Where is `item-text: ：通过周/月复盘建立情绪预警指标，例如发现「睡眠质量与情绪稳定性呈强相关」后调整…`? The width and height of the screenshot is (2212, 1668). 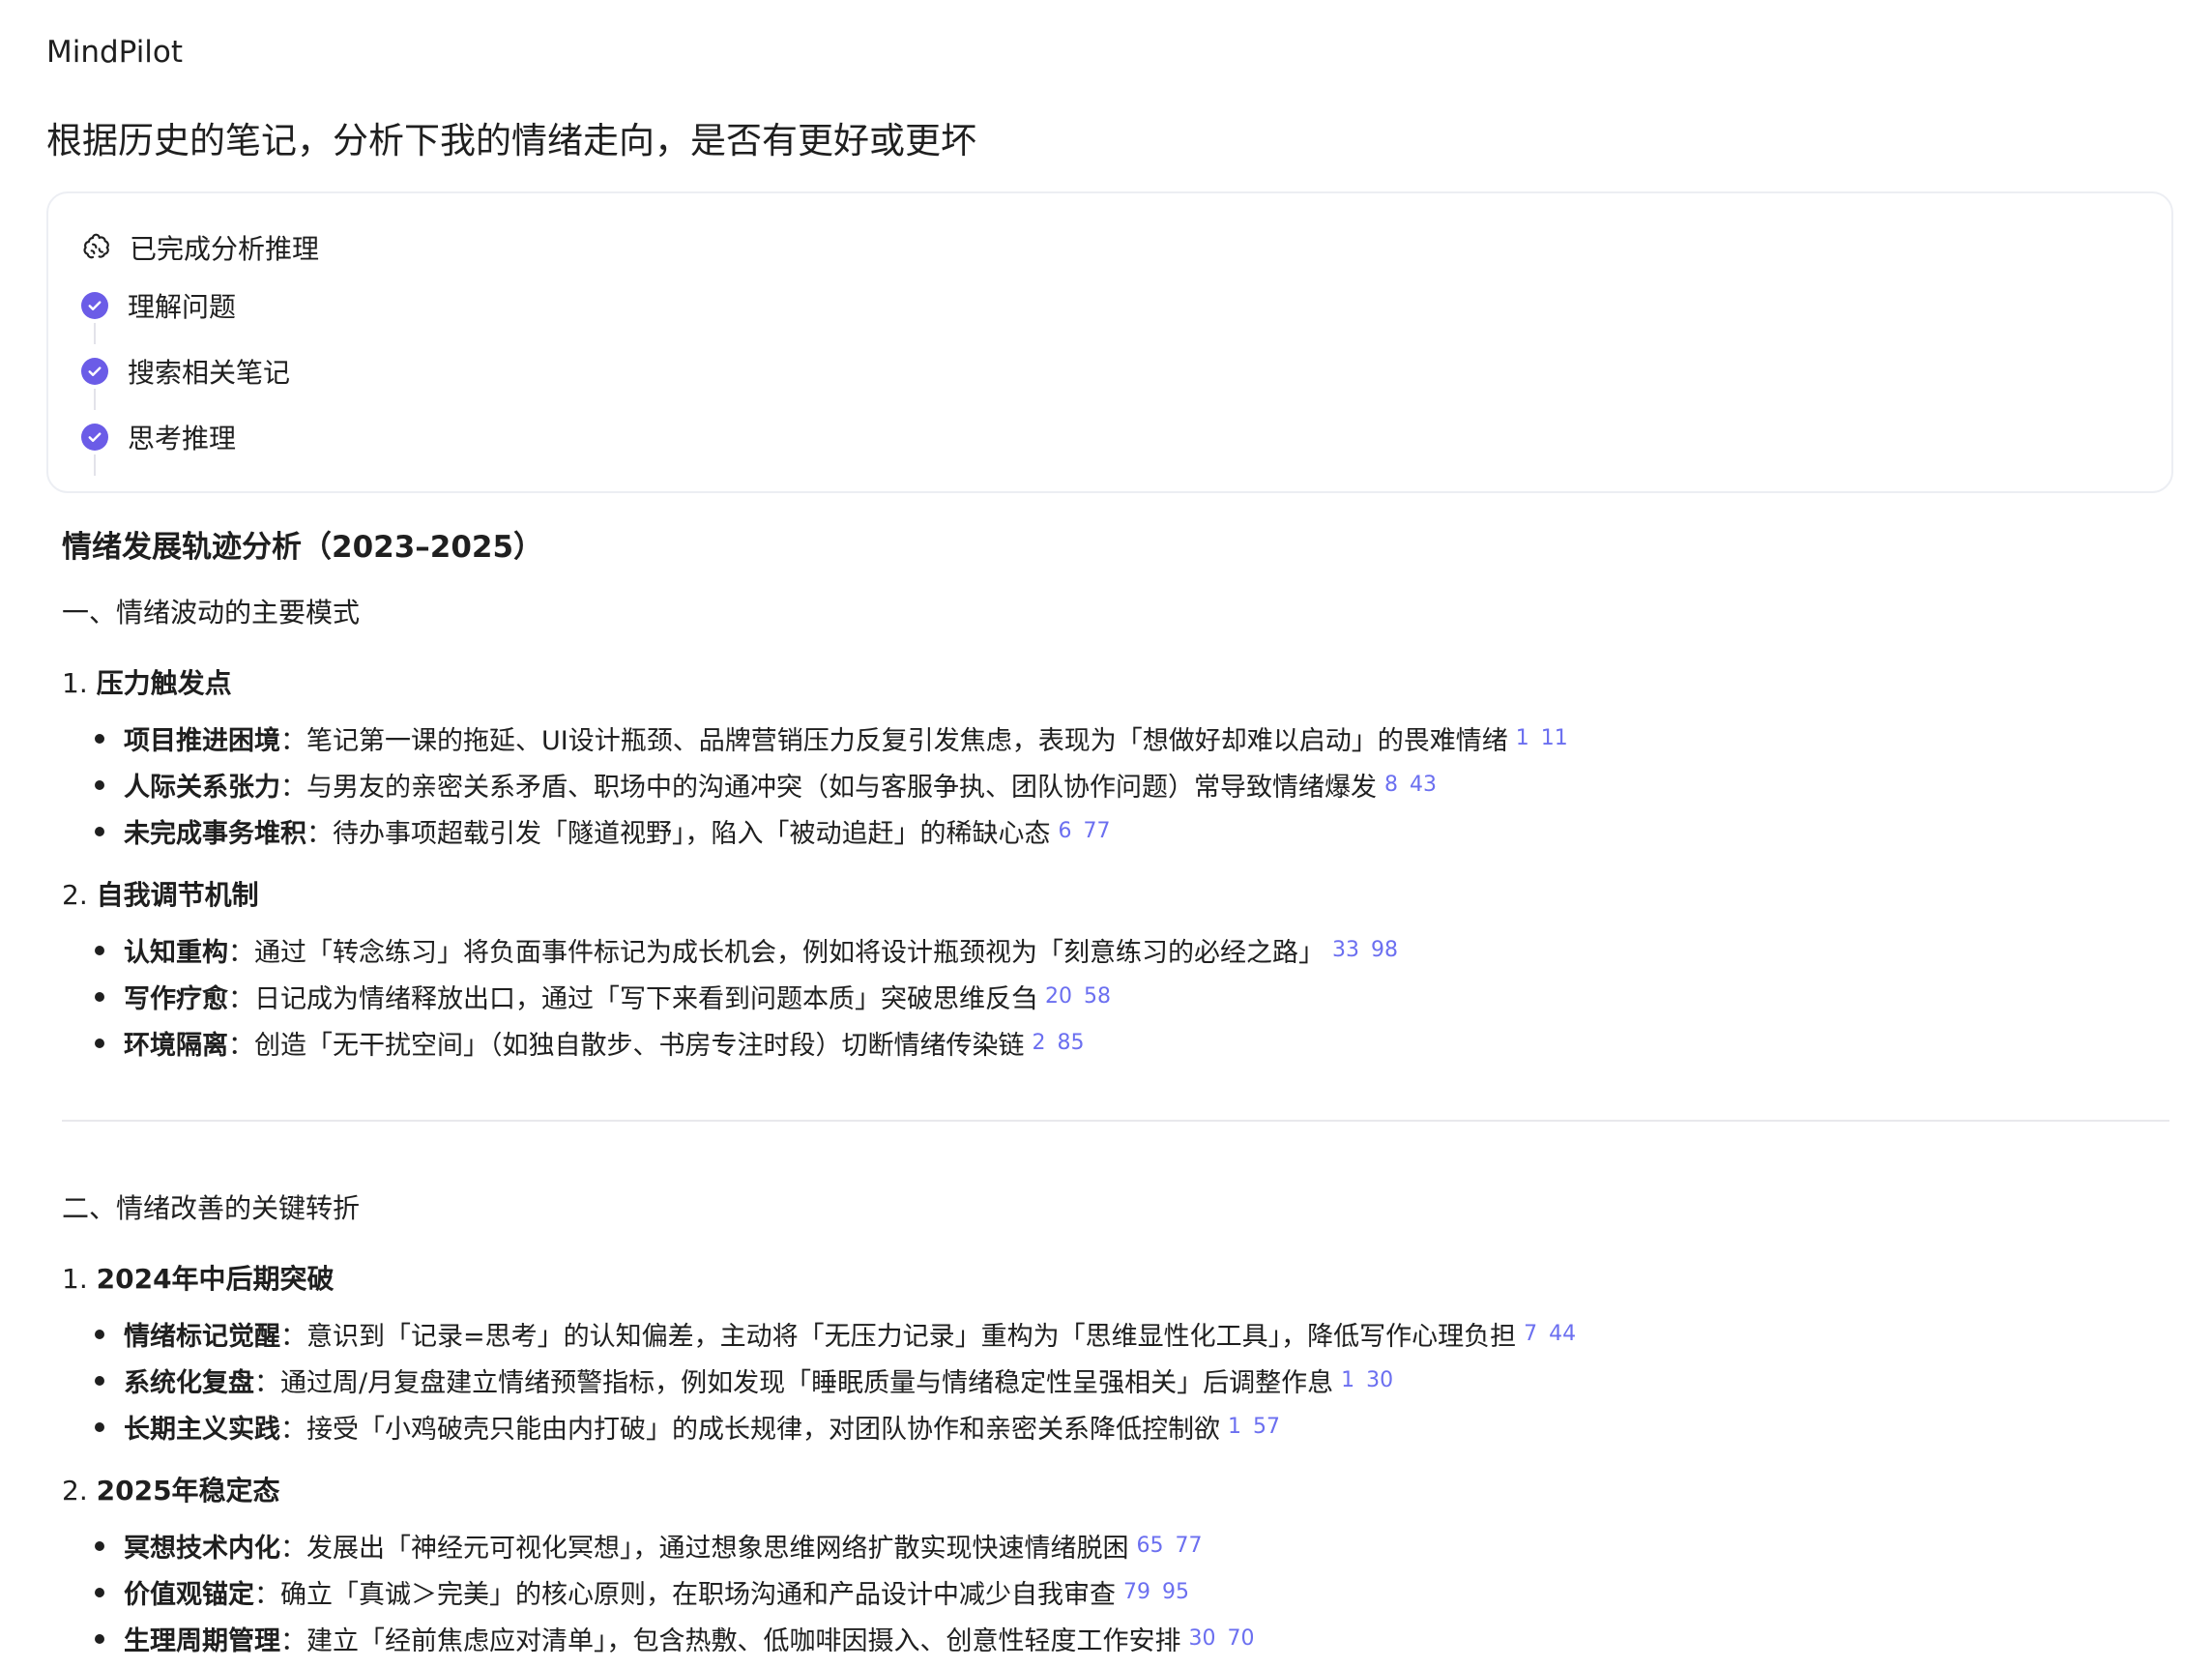 item-text: ：通过周/月复盘建立情绪预警指标，例如发现「睡眠质量与情绪稳定性呈强相关」后调整… is located at coordinates (794, 1383).